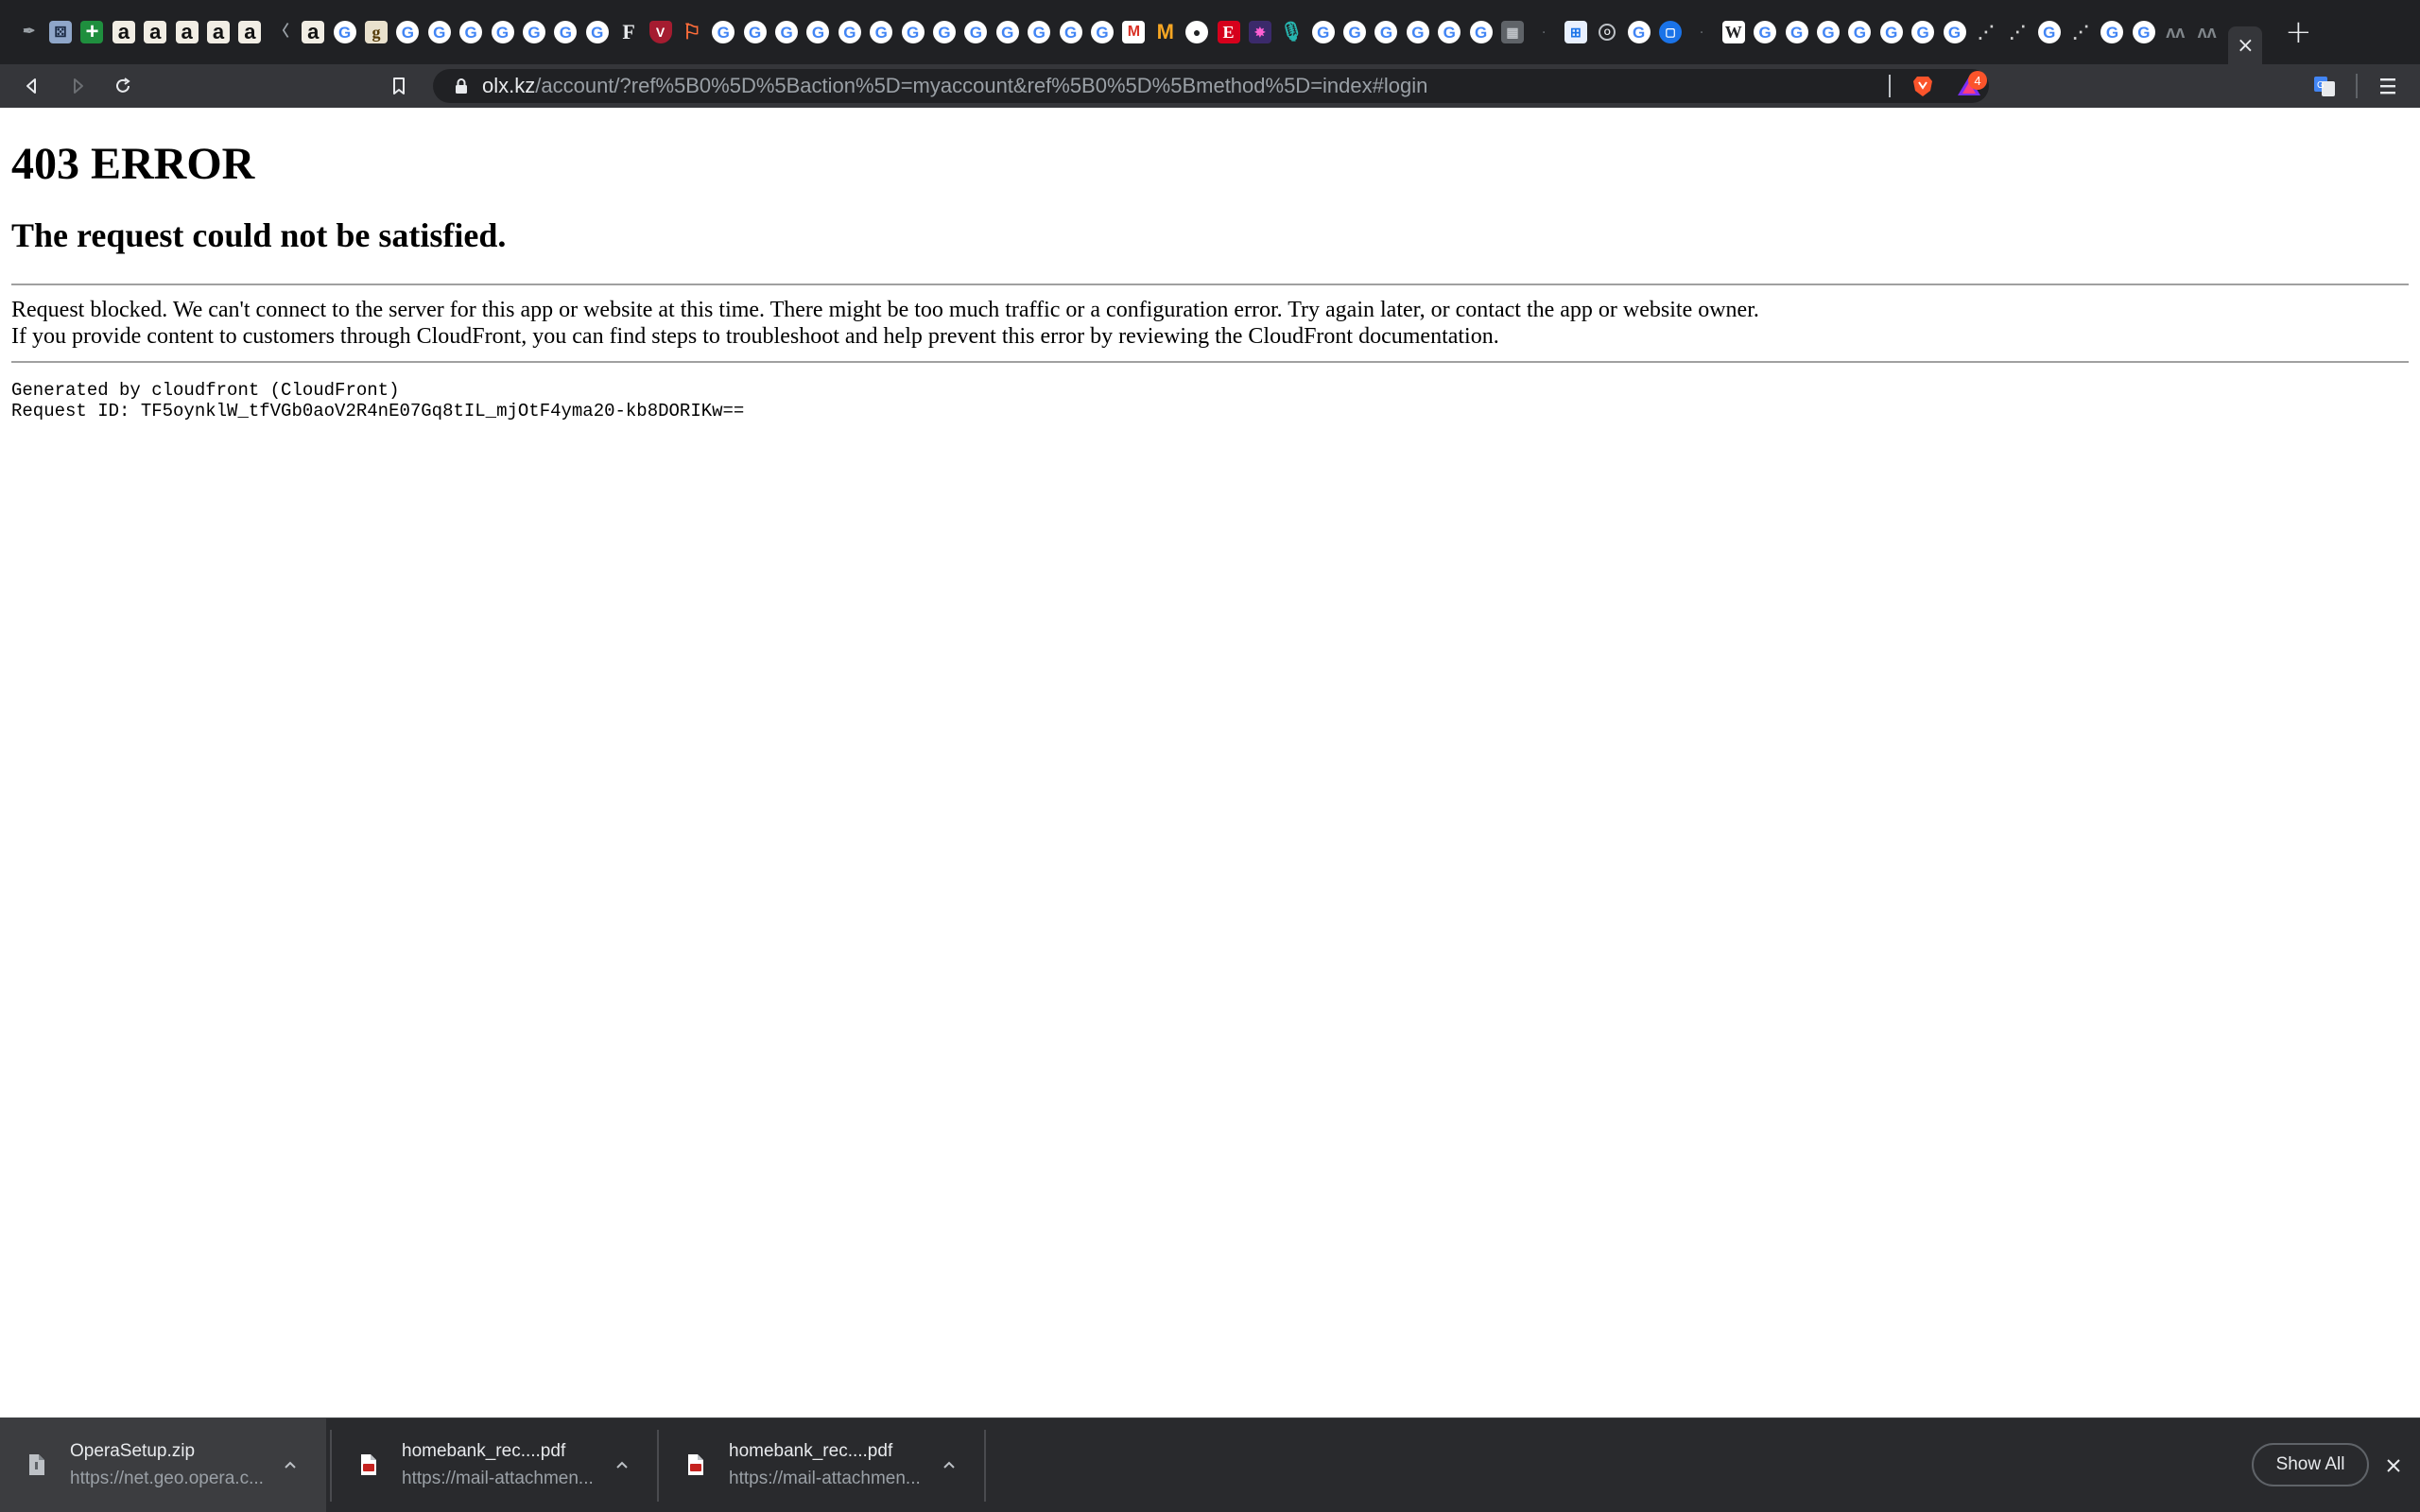 The width and height of the screenshot is (2420, 1512). What do you see at coordinates (1260, 32) in the screenshot?
I see `tab: ✸` at bounding box center [1260, 32].